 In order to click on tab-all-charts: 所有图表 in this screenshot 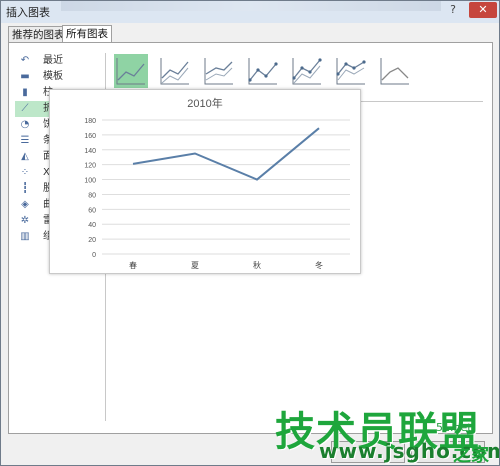, I will do `click(87, 34)`.